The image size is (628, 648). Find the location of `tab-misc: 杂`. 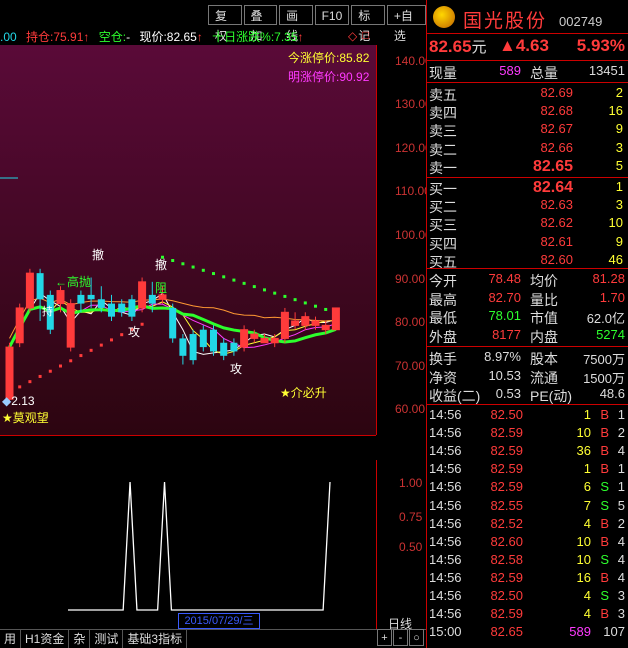

tab-misc: 杂 is located at coordinates (80, 639).